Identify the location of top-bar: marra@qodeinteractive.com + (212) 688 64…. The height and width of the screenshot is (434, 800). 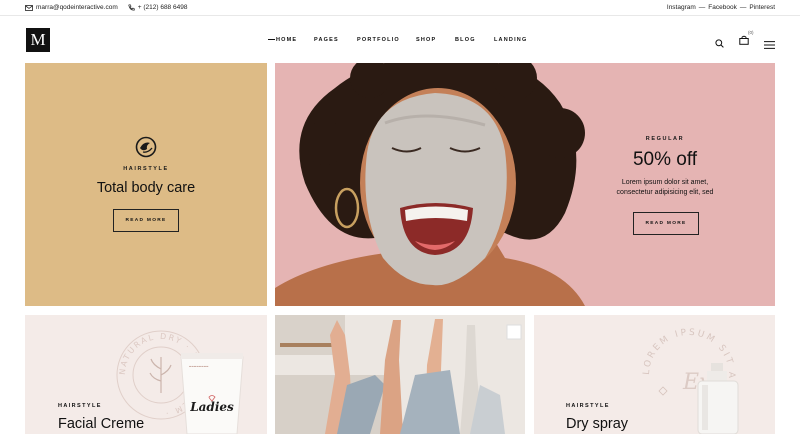
(400, 8).